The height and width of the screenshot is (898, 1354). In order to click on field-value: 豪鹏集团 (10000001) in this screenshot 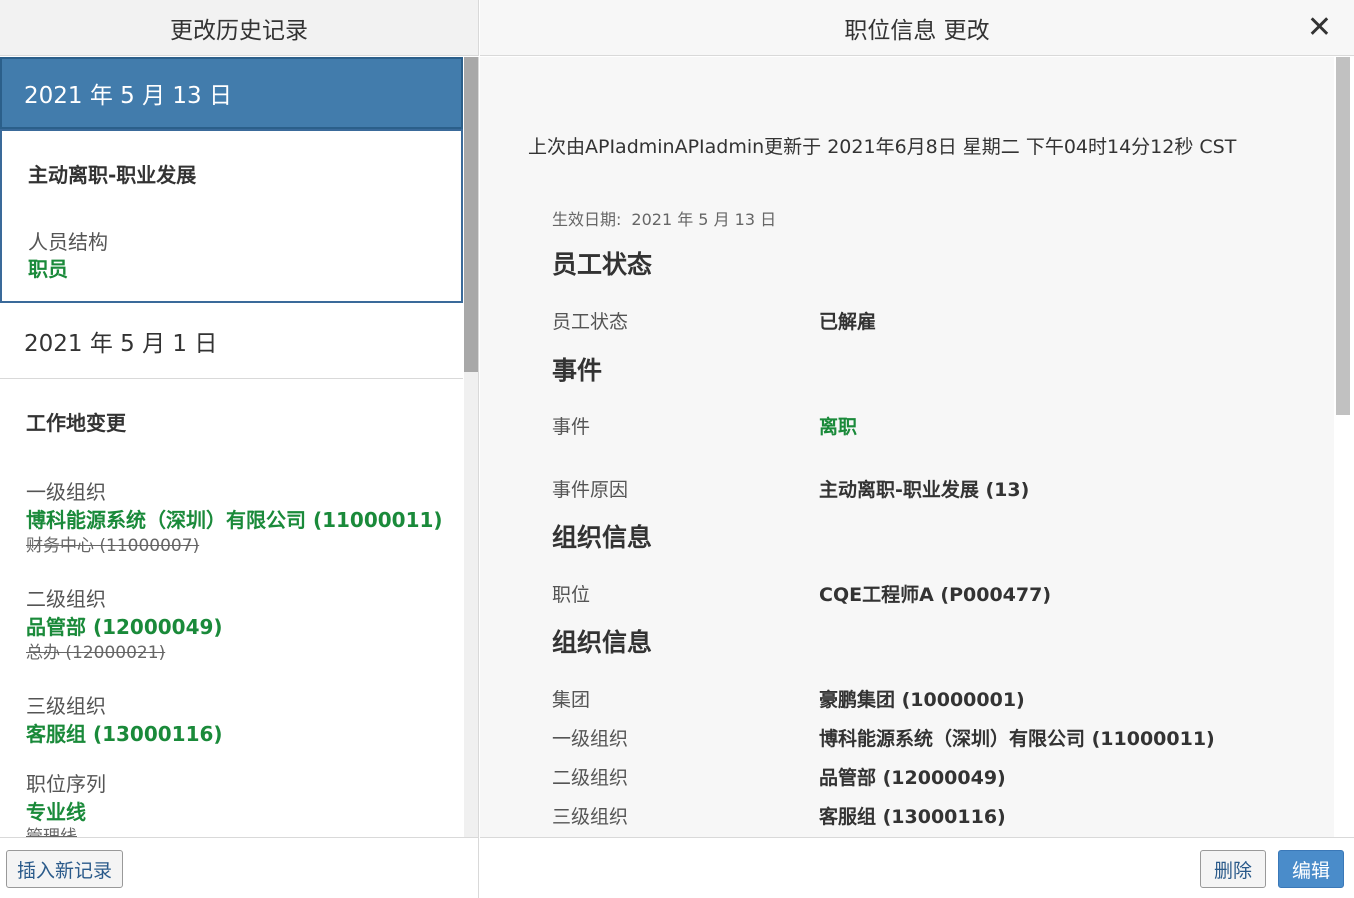, I will do `click(922, 700)`.